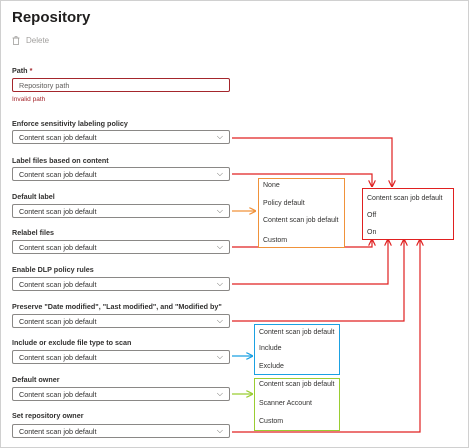 Image resolution: width=469 pixels, height=448 pixels. I want to click on option-include: Include, so click(270, 348).